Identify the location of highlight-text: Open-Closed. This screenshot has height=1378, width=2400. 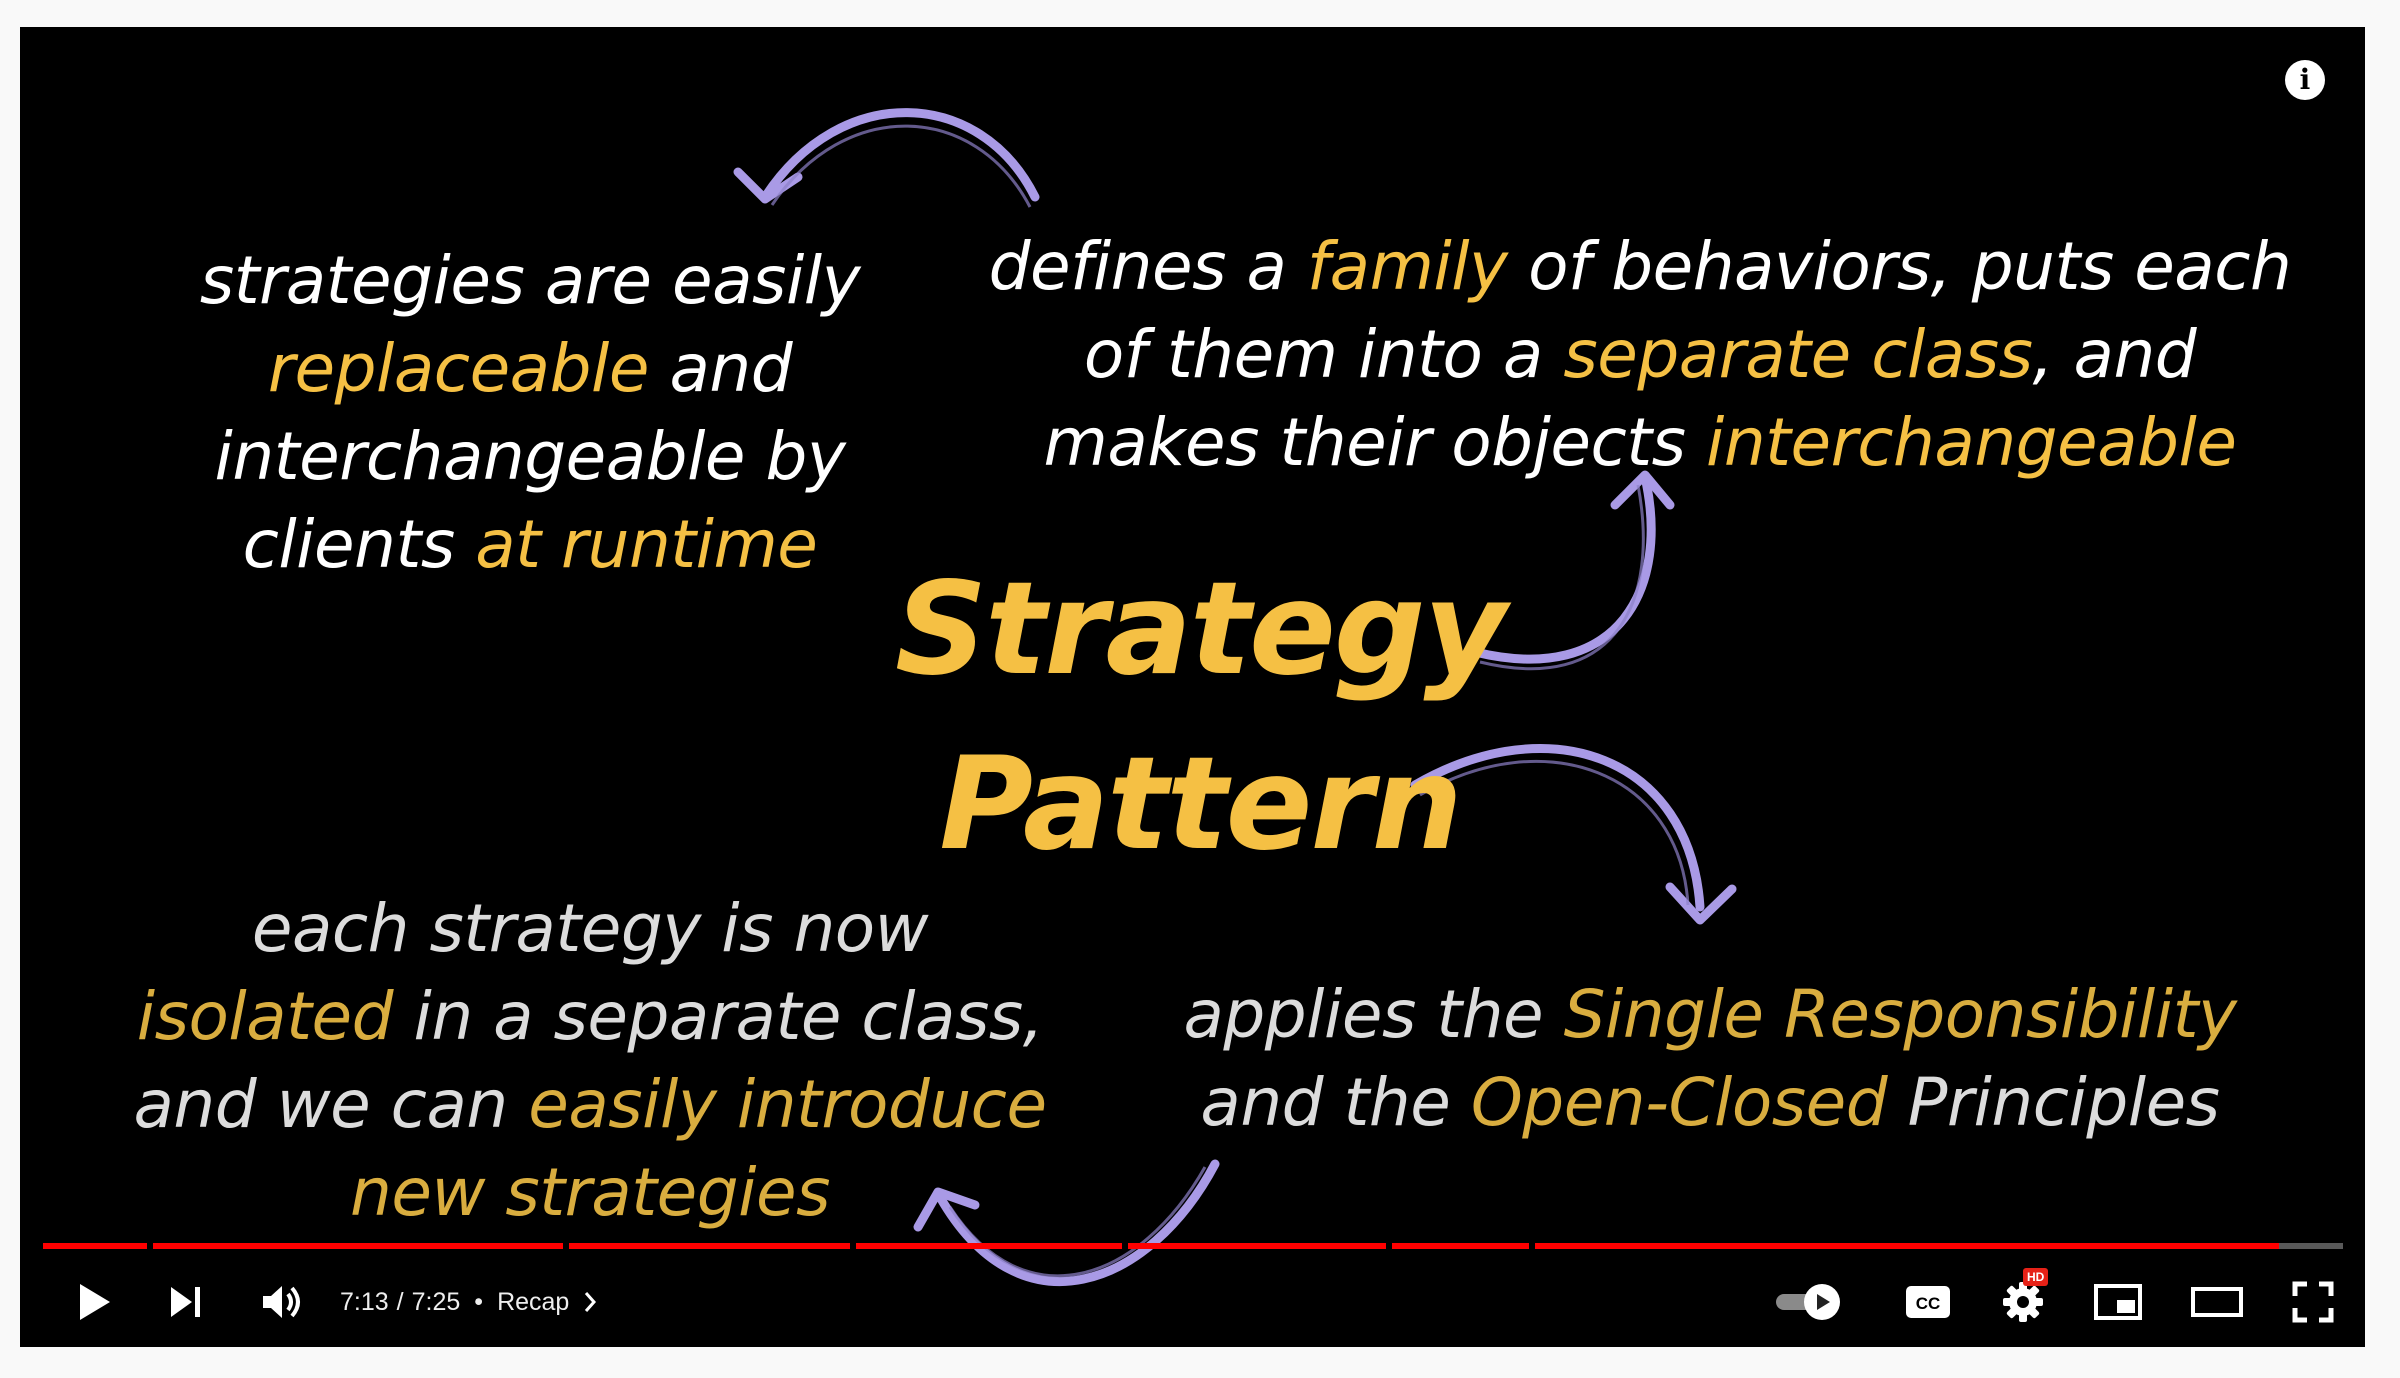
(1679, 1102).